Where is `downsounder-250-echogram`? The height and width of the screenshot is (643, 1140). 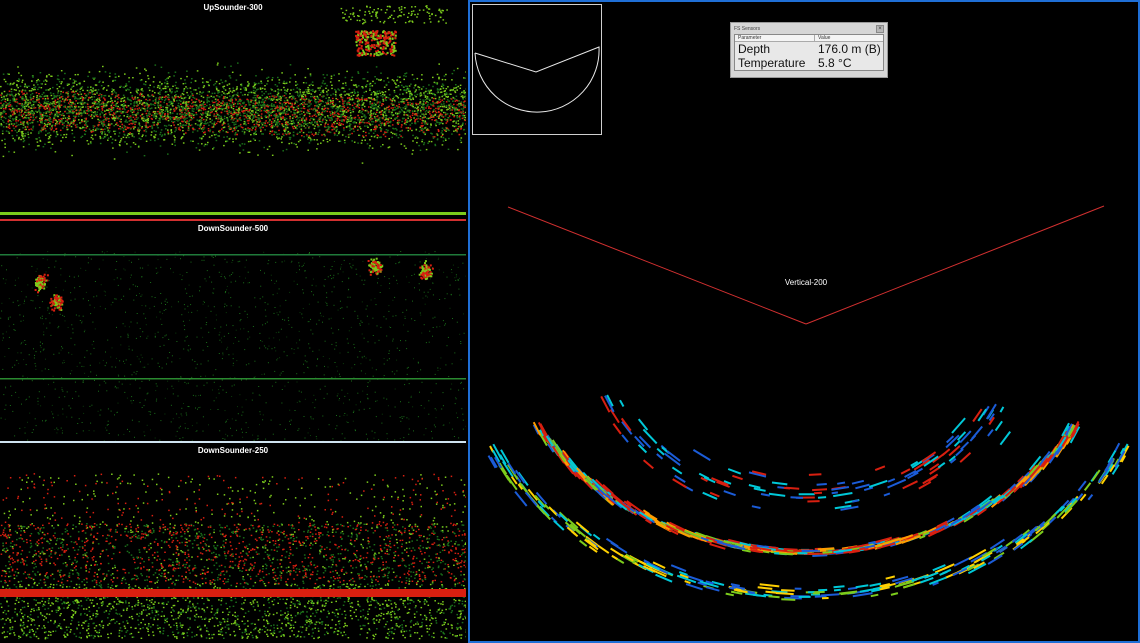
downsounder-250-echogram is located at coordinates (233, 543).